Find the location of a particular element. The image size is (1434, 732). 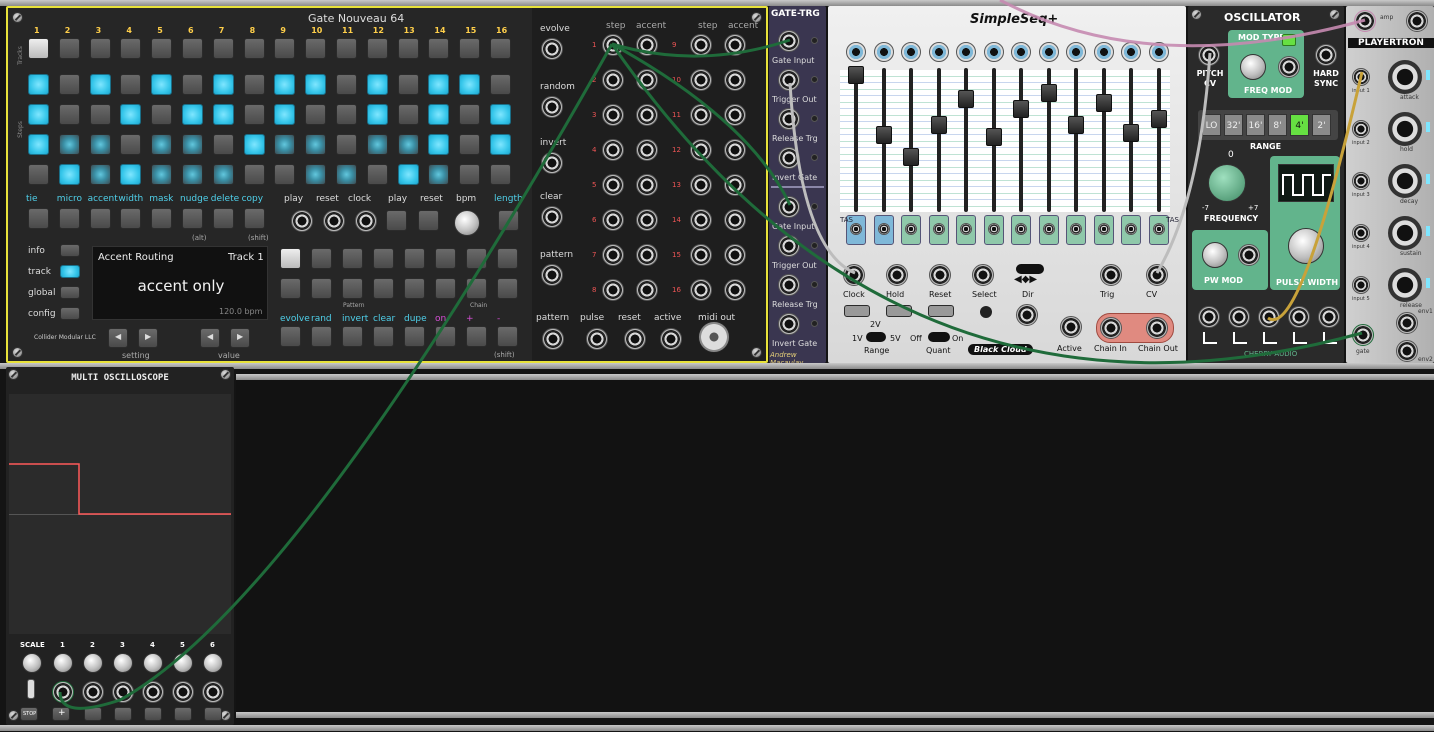

pattern-output is located at coordinates (553, 339).